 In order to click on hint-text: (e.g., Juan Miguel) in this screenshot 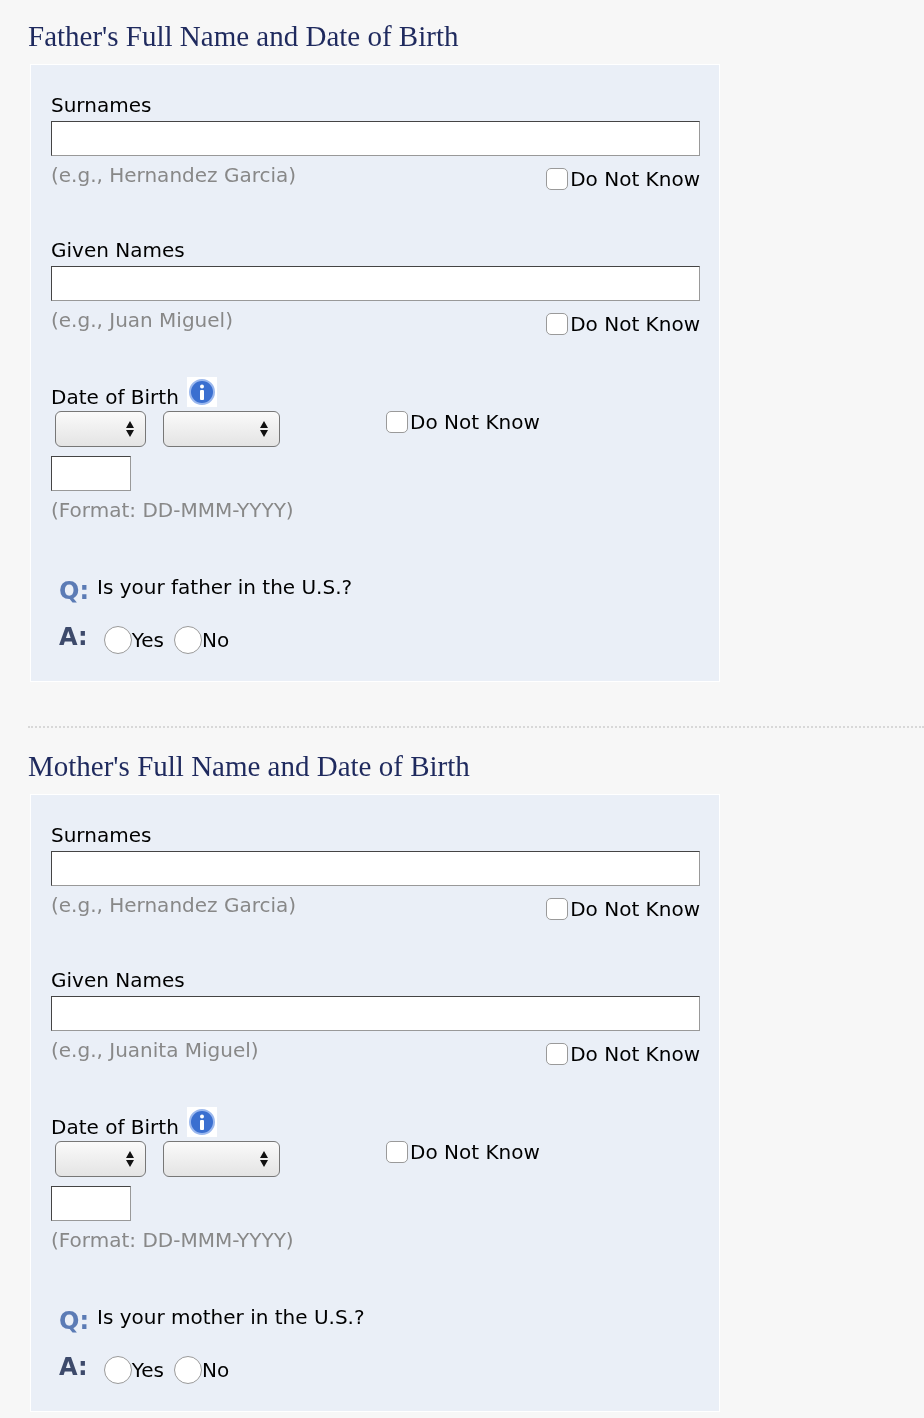, I will do `click(142, 320)`.